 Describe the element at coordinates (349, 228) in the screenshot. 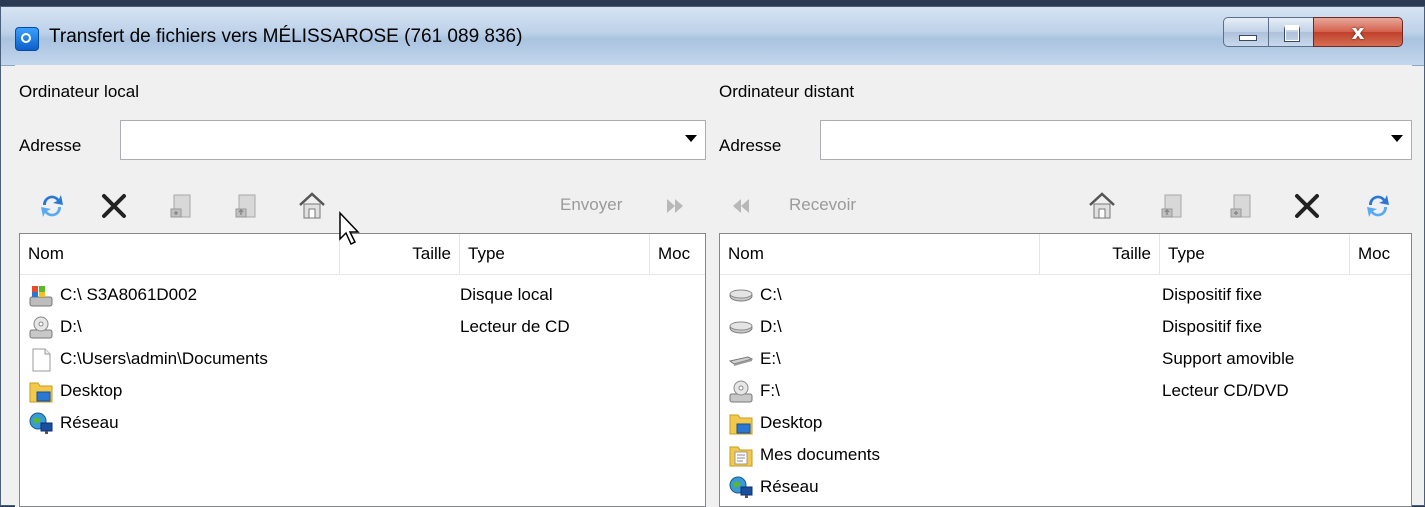

I see `mouse-cursor-icon` at that location.